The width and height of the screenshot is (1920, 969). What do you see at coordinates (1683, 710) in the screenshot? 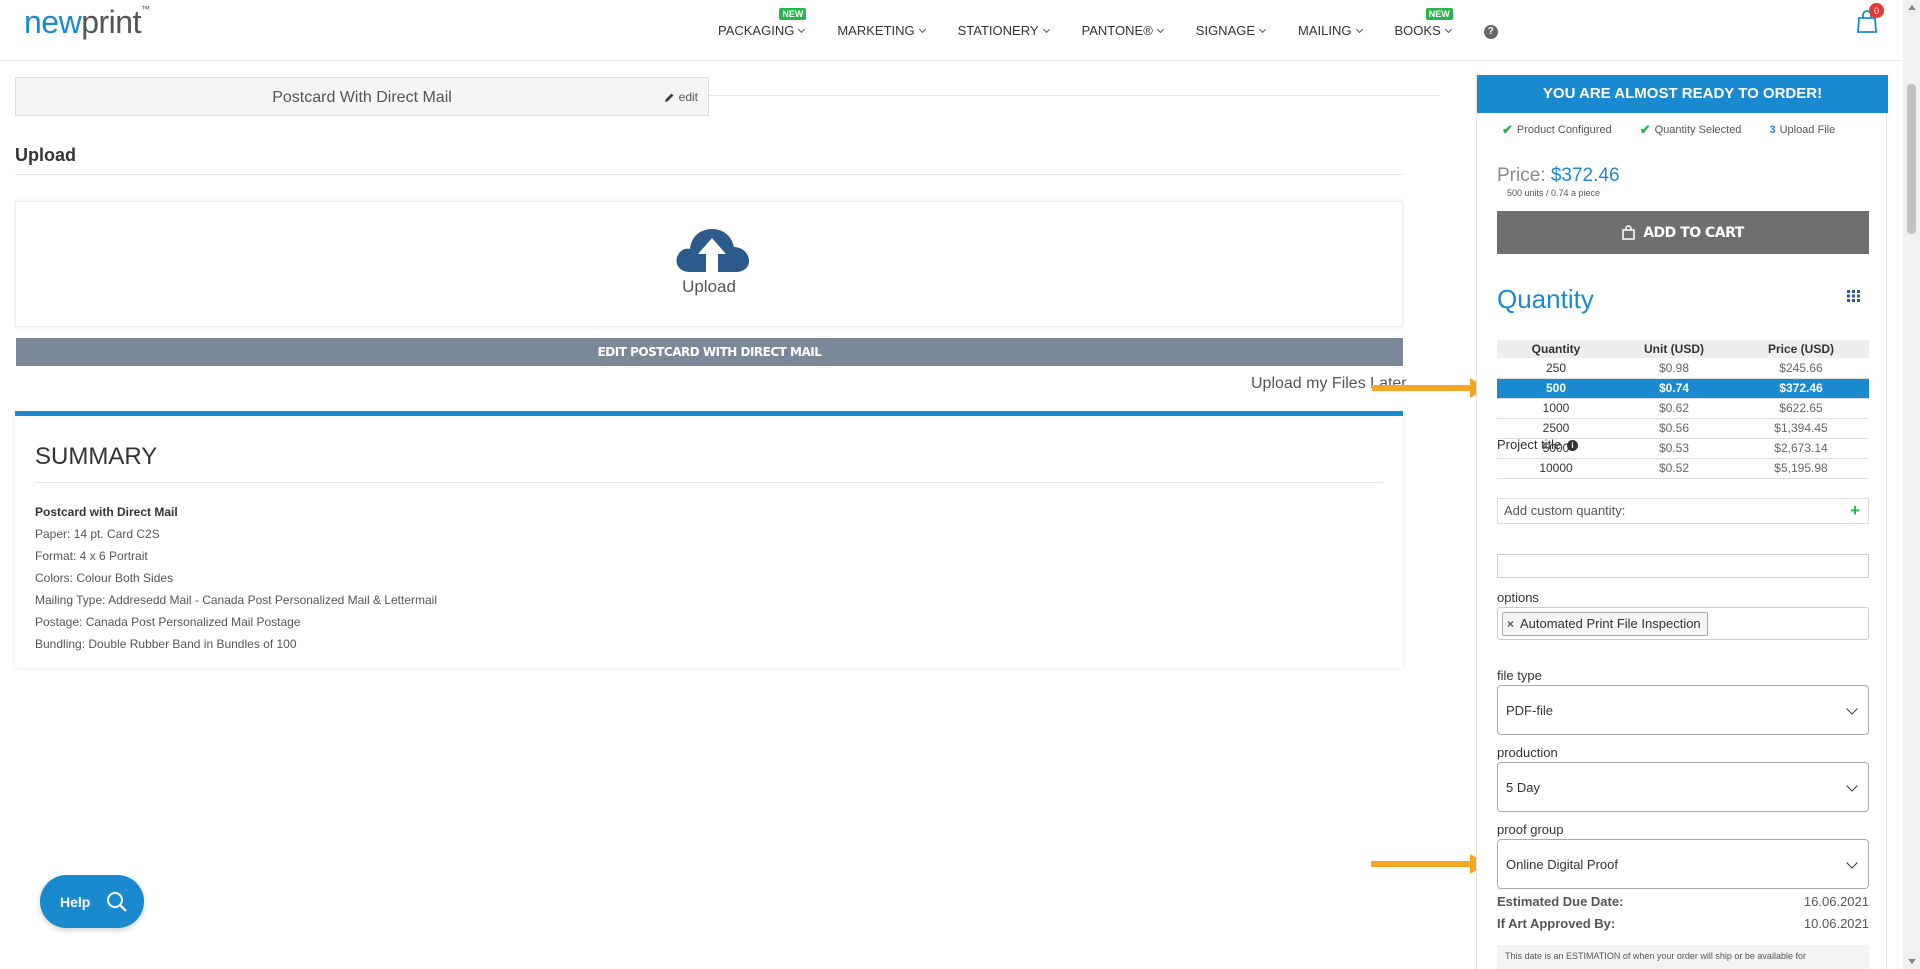
I see `file-type-select: PDF-file` at bounding box center [1683, 710].